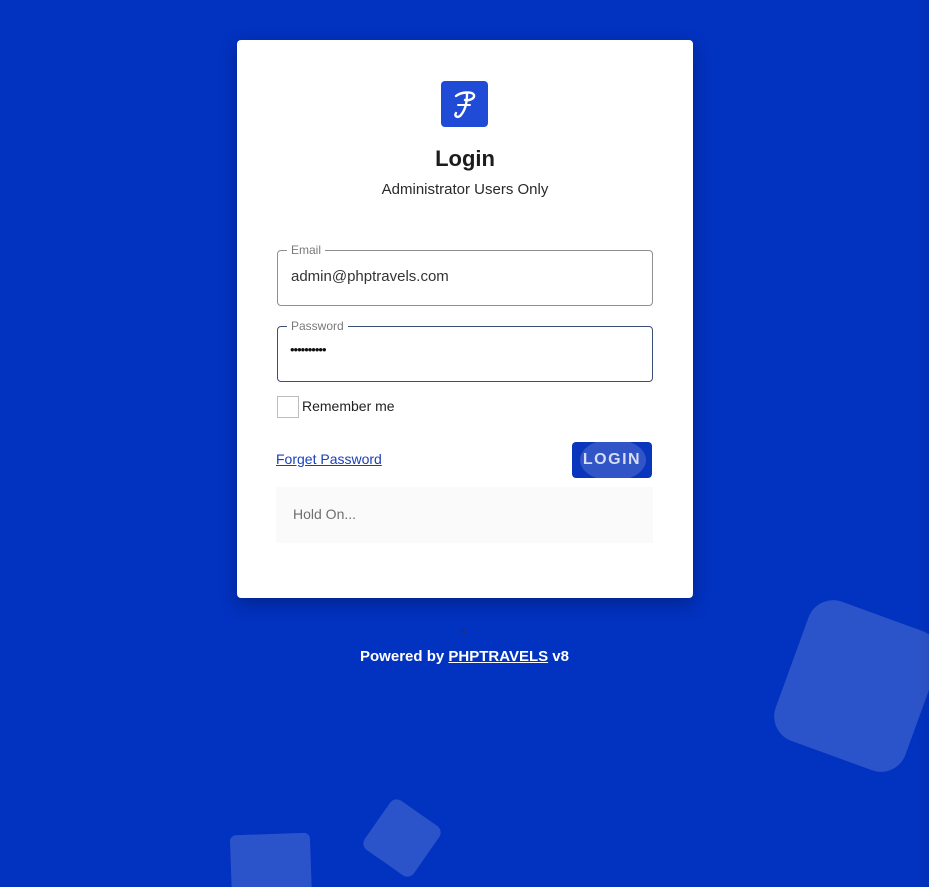 This screenshot has height=887, width=929. Describe the element at coordinates (465, 189) in the screenshot. I see `login-subtitle: Administrator Users Only` at that location.